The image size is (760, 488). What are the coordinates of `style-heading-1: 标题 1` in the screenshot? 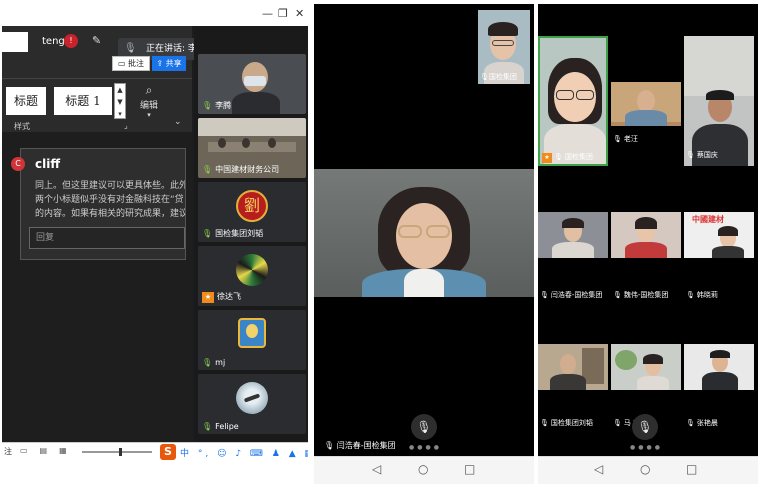 It's located at (83, 101).